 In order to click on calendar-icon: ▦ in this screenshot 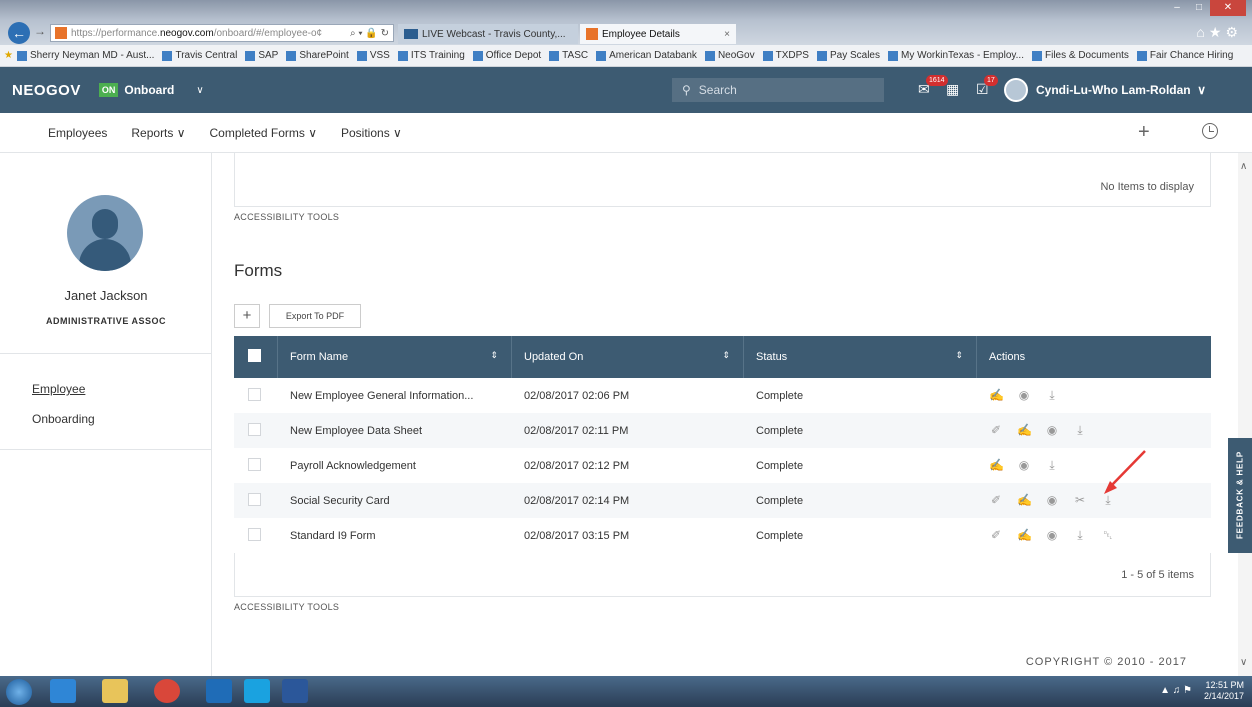, I will do `click(952, 89)`.